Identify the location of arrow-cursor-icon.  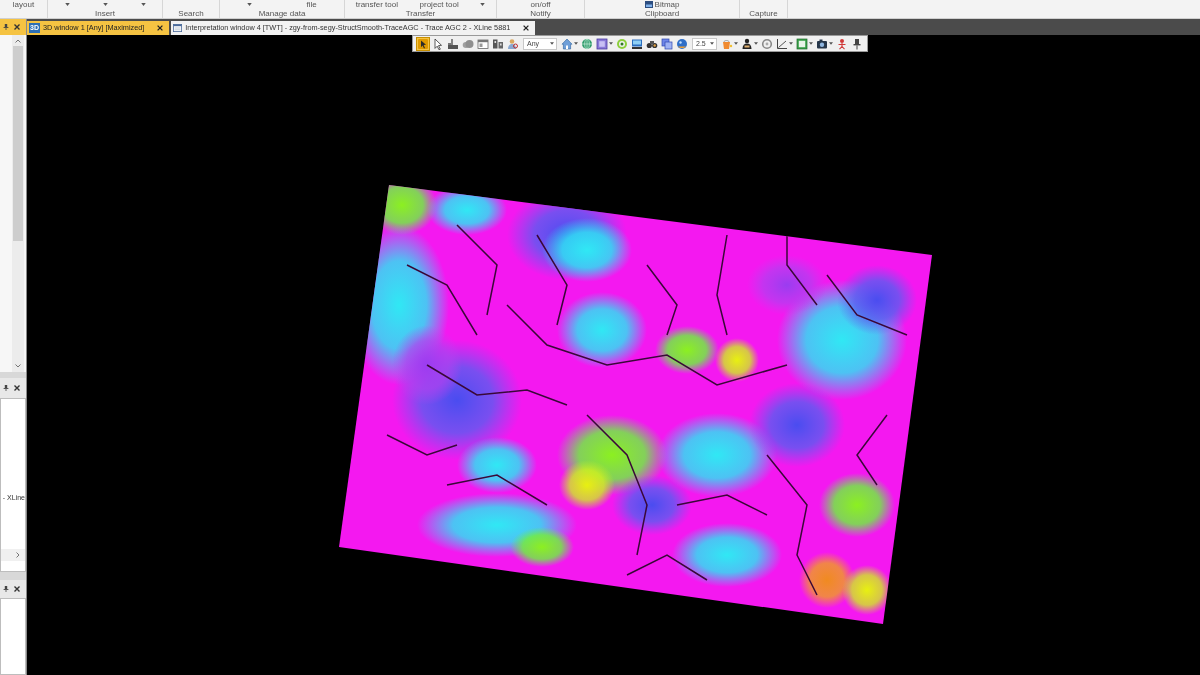
(438, 43).